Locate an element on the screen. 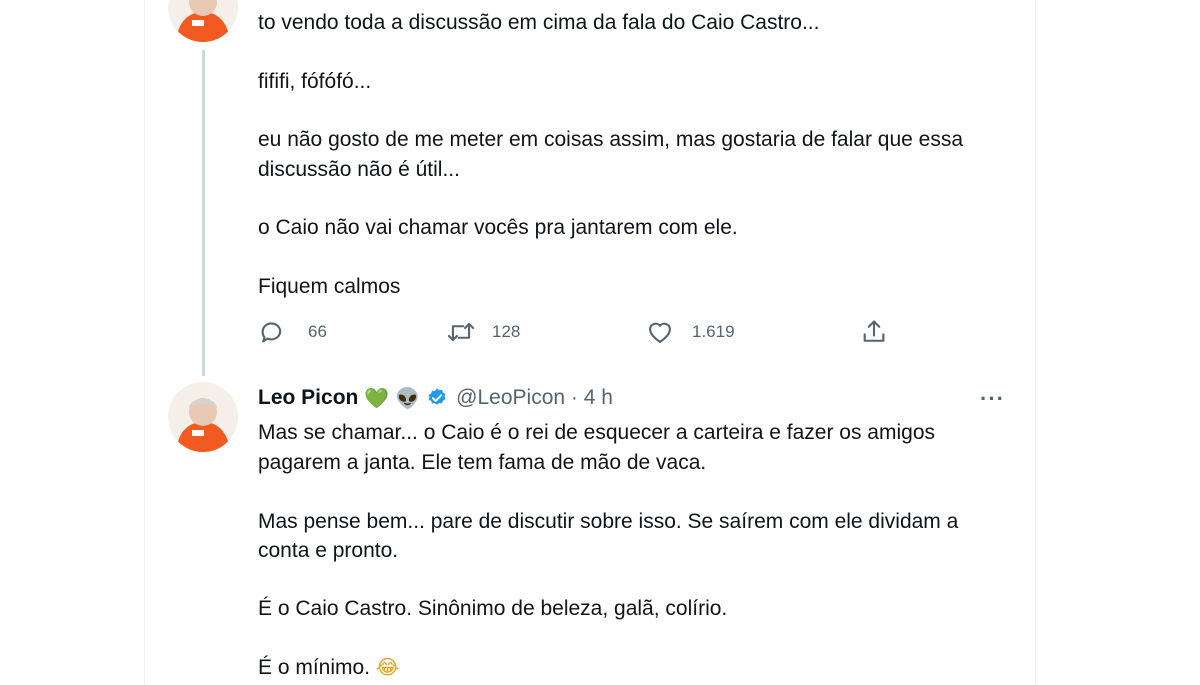  tweet-text-line: conta e pronto. is located at coordinates (328, 550).